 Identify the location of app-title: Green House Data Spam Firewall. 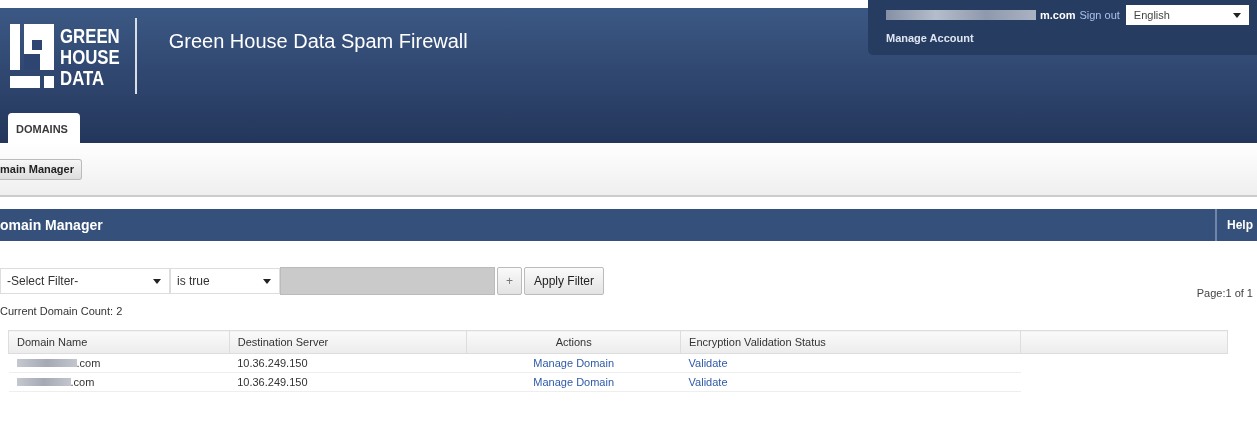
(318, 41).